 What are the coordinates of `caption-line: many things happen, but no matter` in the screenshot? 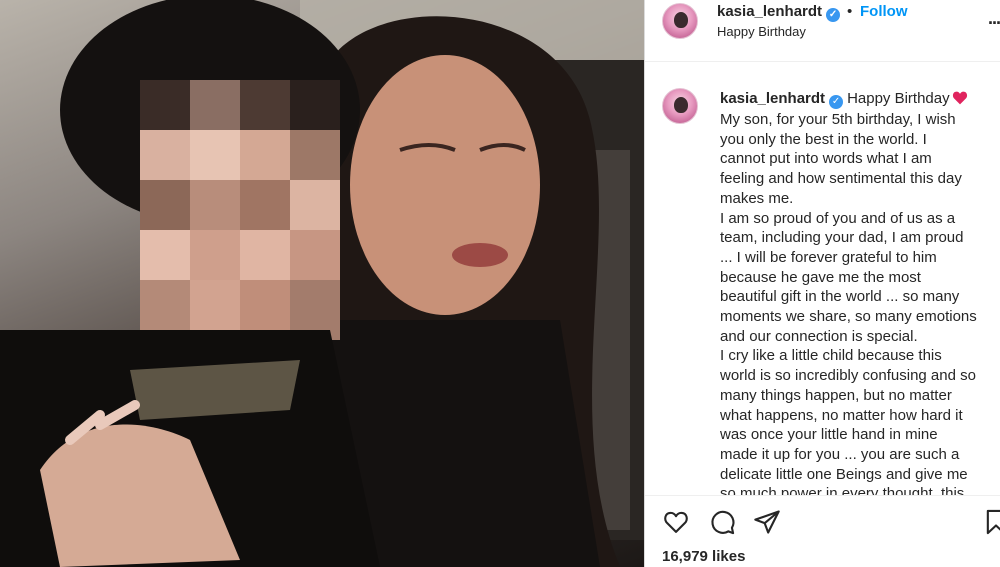 It's located at (836, 395).